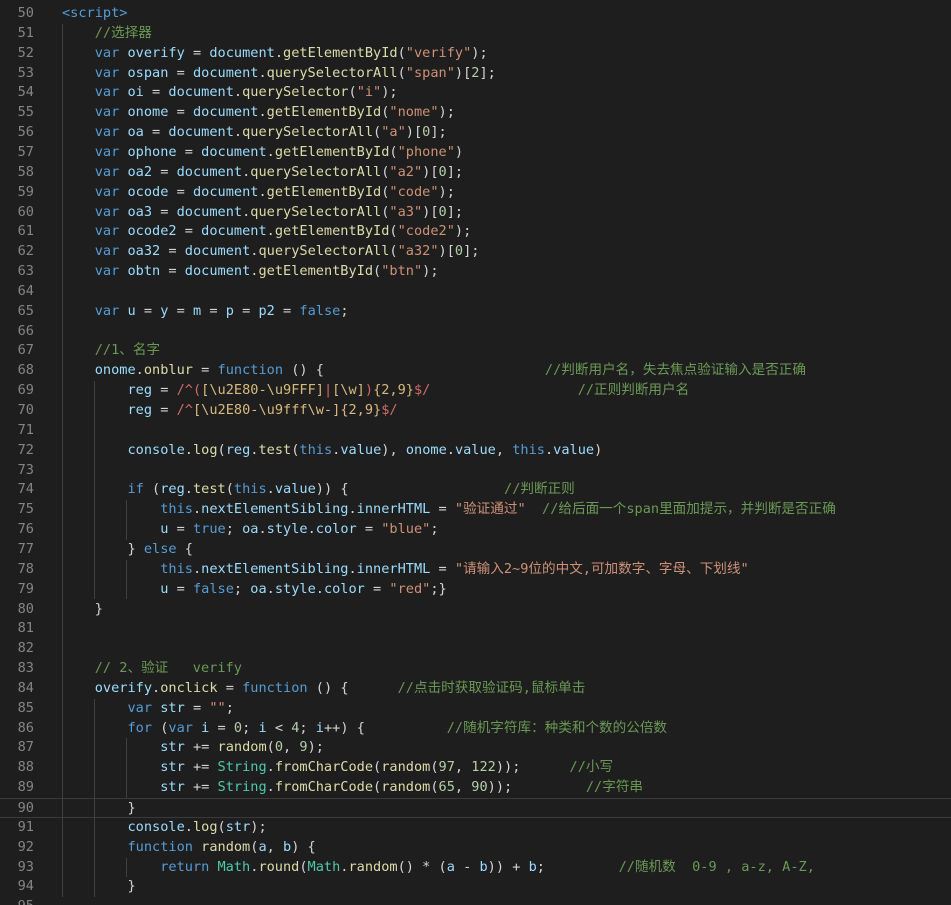 Image resolution: width=951 pixels, height=905 pixels. Describe the element at coordinates (574, 449) in the screenshot. I see `code-token: value` at that location.